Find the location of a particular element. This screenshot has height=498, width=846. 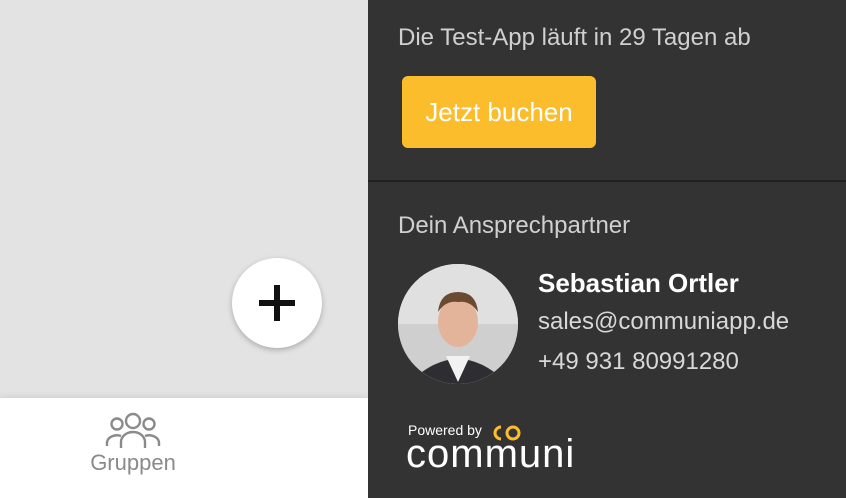

nav-item-gruppen: Gruppen is located at coordinates (133, 450).